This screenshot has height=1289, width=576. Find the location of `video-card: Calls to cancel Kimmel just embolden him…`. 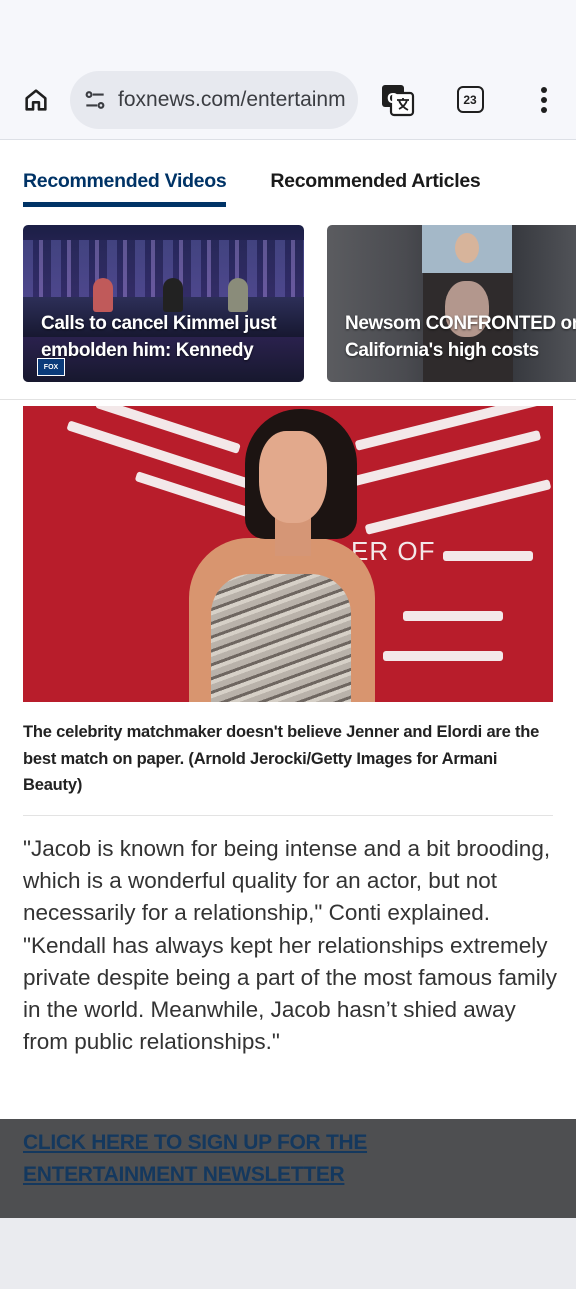

video-card: Calls to cancel Kimmel just embolden him… is located at coordinates (163, 303).